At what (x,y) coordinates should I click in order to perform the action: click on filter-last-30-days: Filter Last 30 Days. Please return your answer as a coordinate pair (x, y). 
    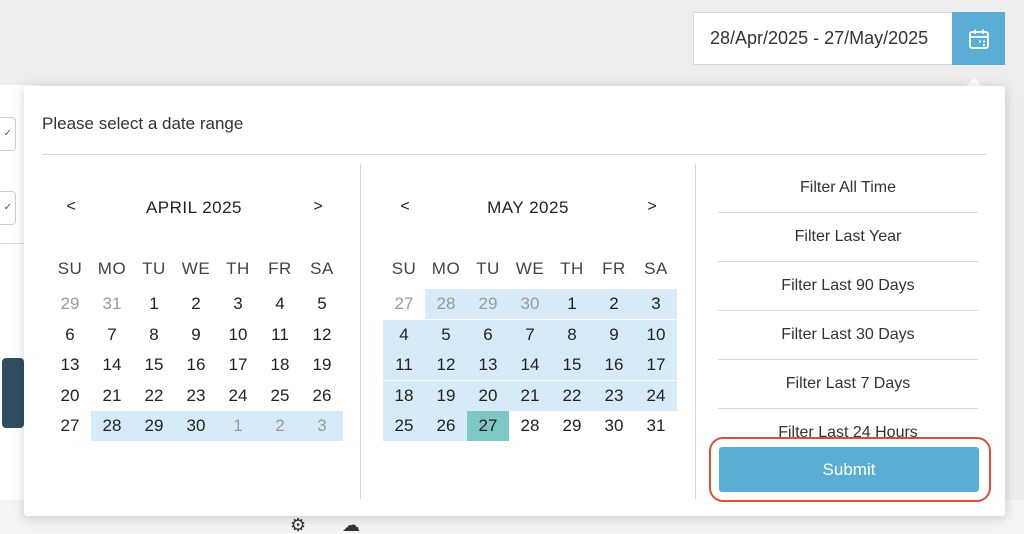
    Looking at the image, I should click on (848, 335).